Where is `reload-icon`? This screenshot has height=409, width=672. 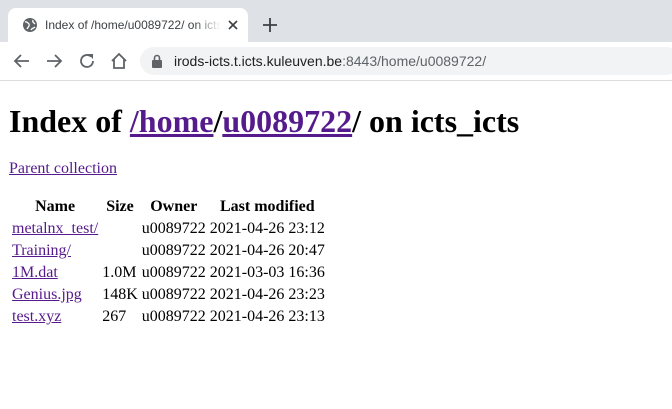
reload-icon is located at coordinates (87, 61).